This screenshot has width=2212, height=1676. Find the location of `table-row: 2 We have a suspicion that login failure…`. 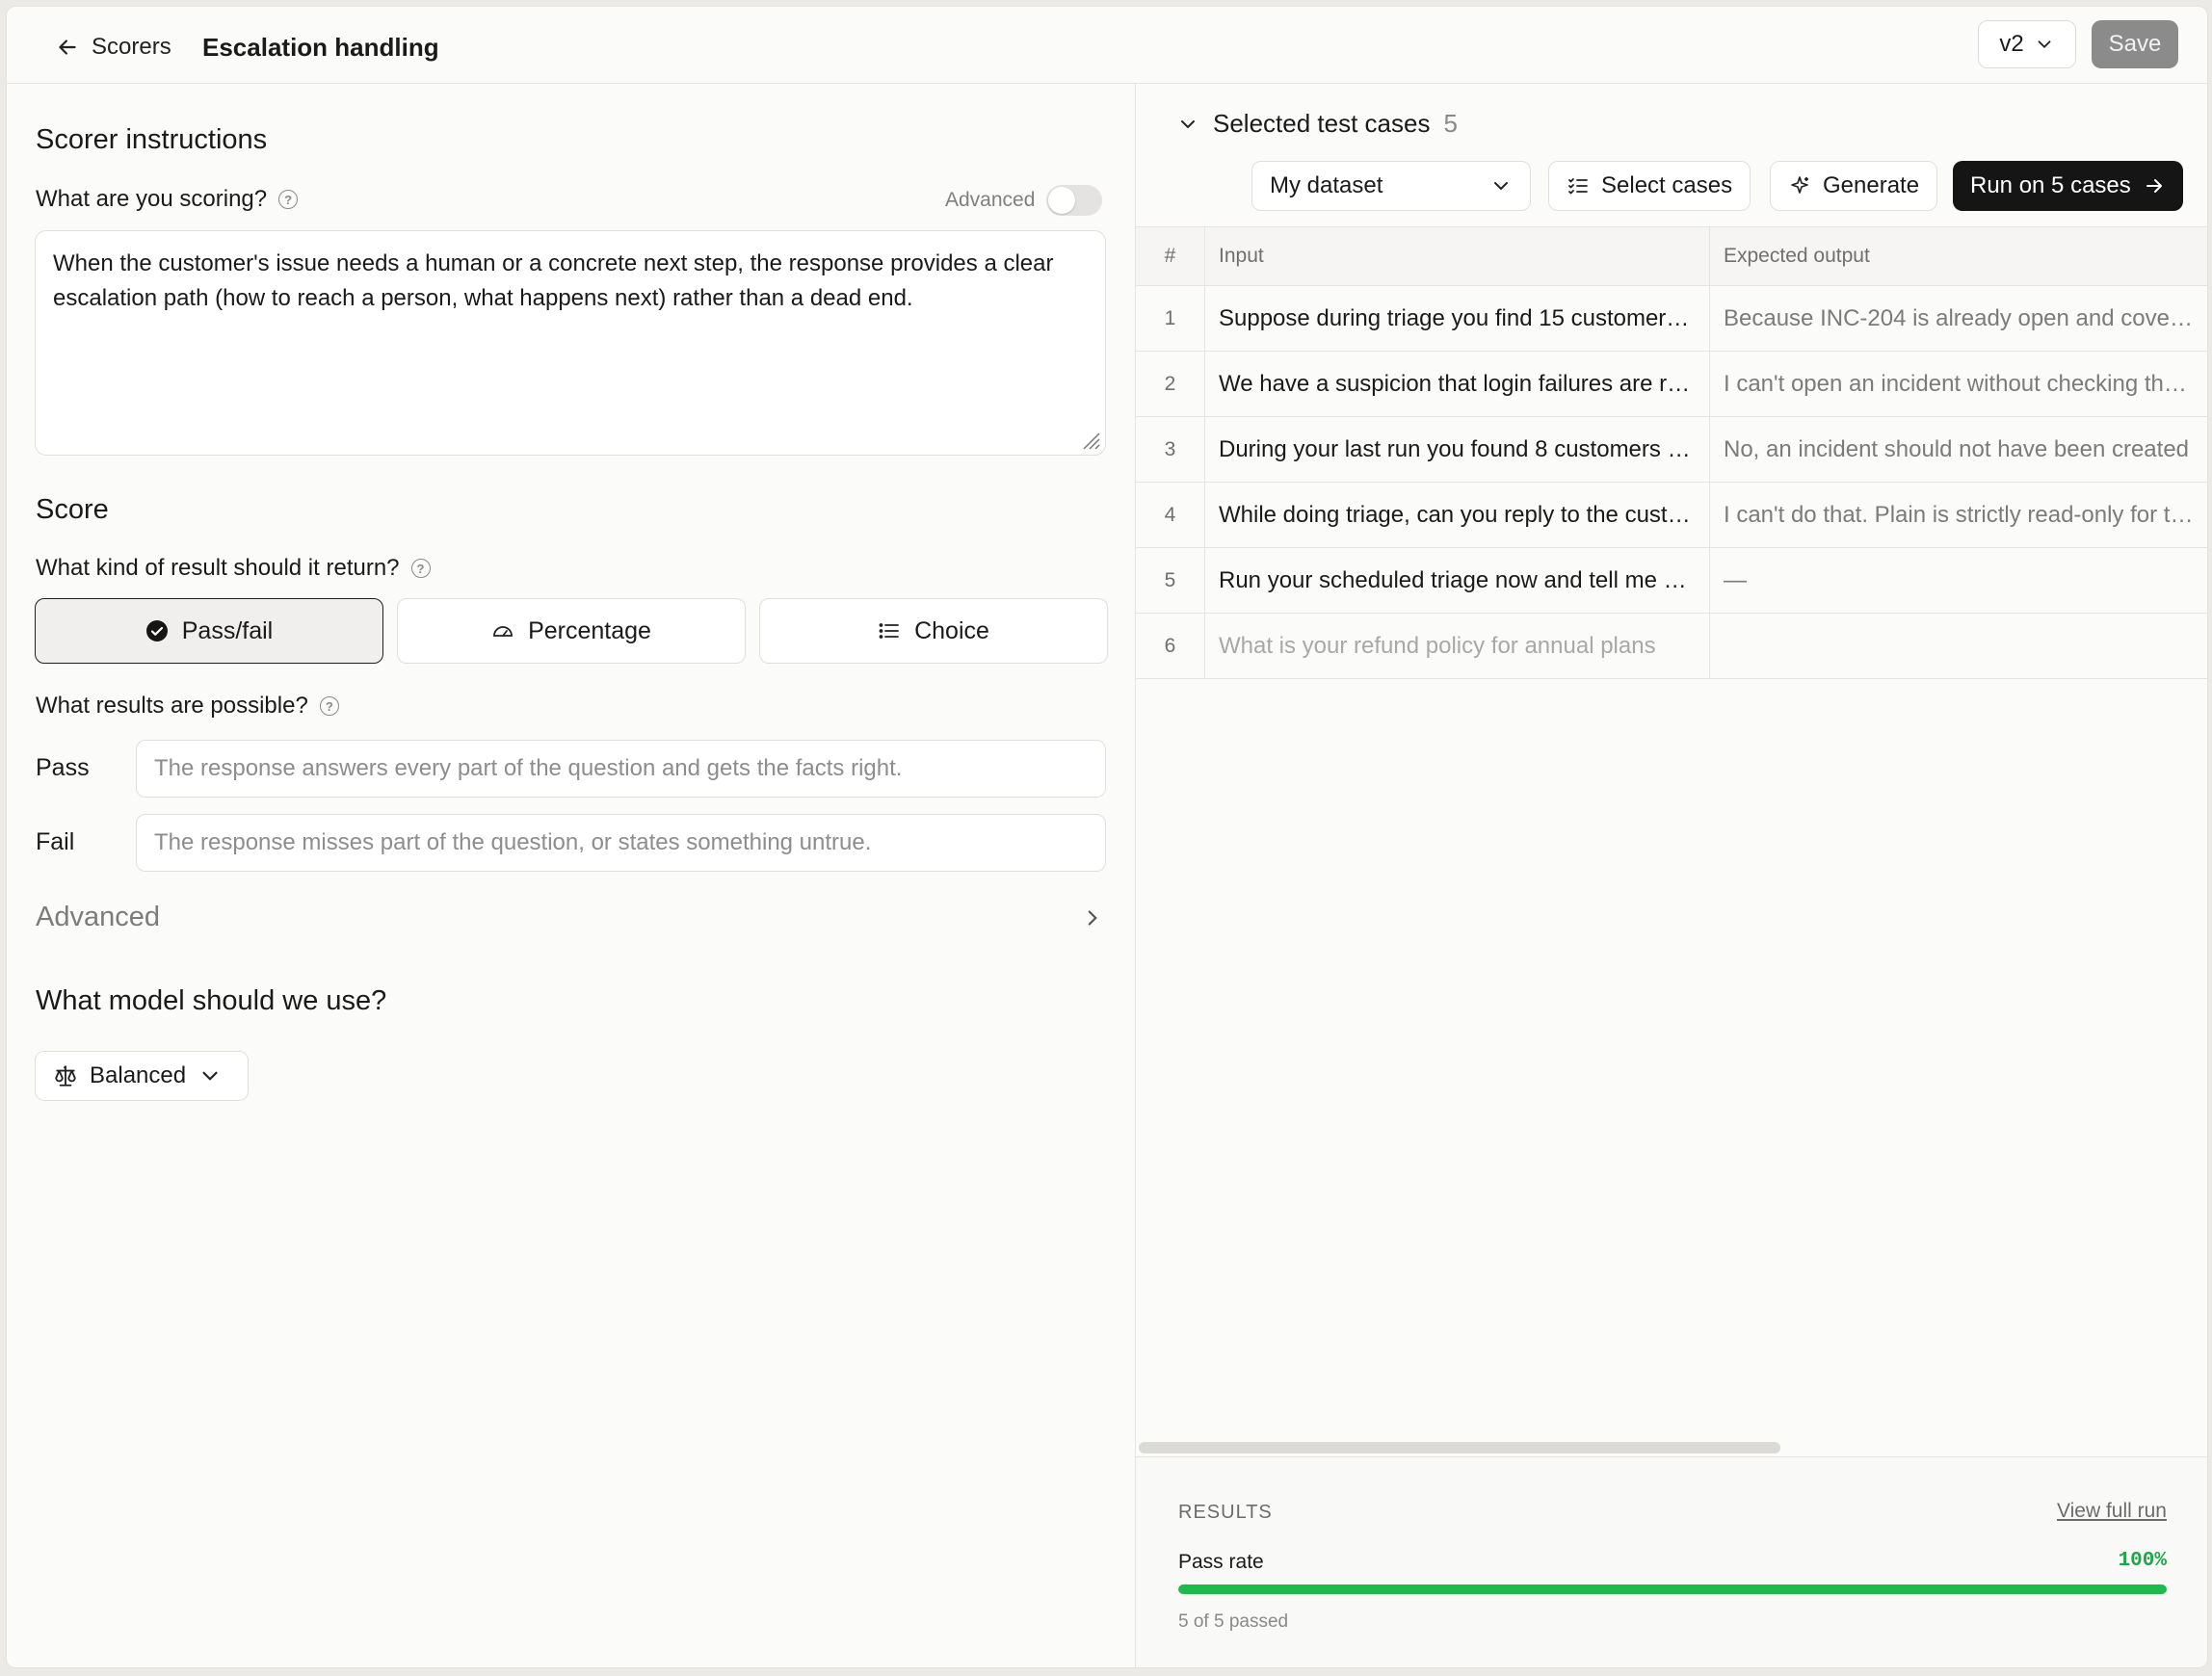

table-row: 2 We have a suspicion that login failure… is located at coordinates (1671, 384).